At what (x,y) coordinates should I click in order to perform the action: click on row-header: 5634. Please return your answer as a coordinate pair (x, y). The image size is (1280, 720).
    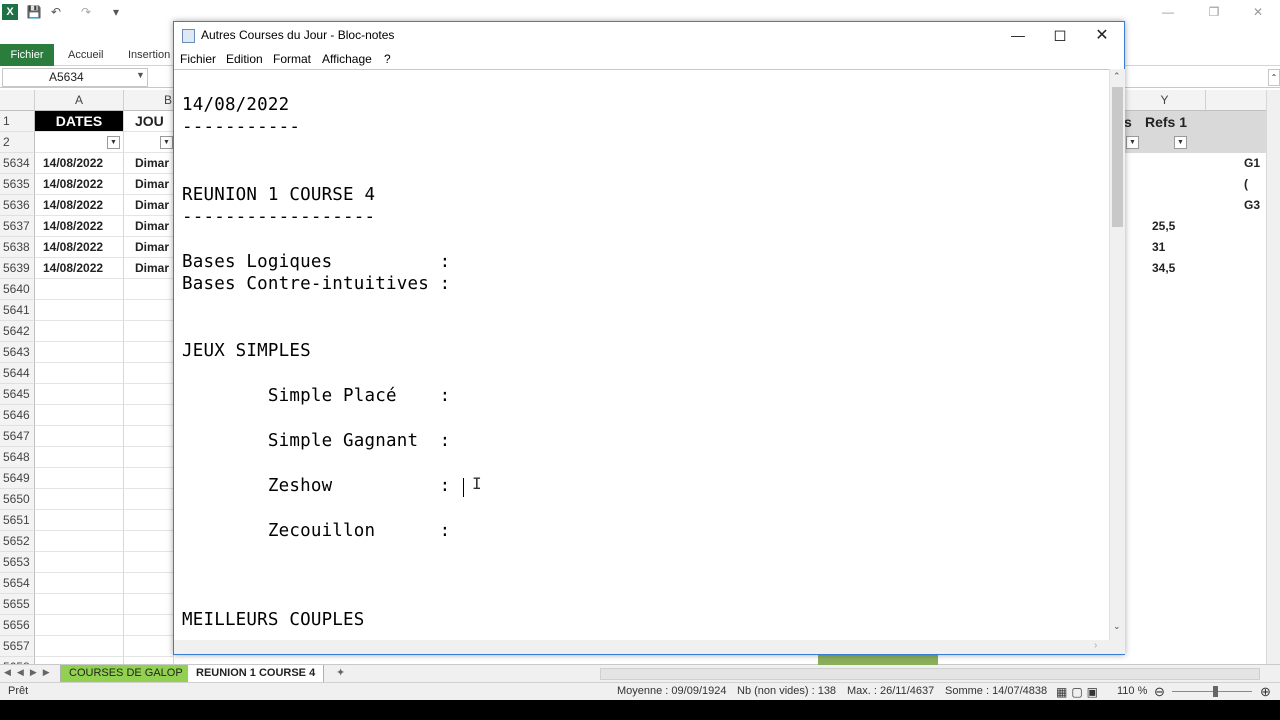
    Looking at the image, I should click on (17, 163).